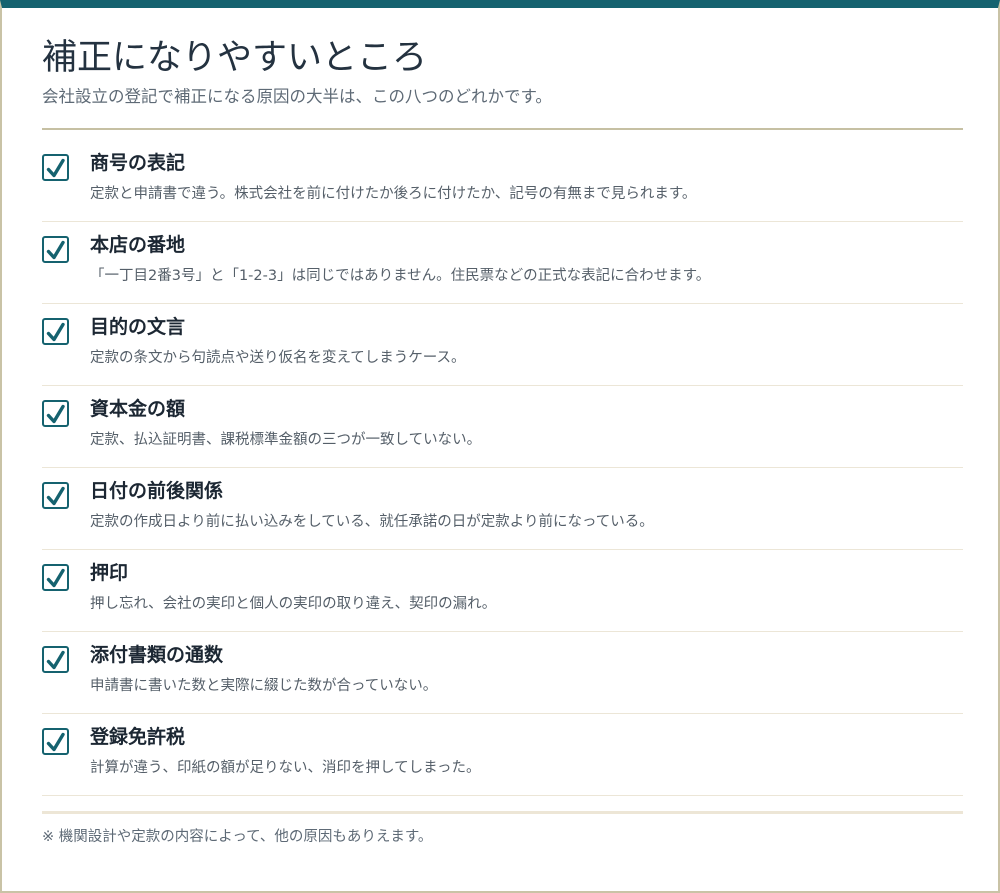 The image size is (1000, 893). I want to click on checklist-item-description: 定款の作成日より前に払い込みをしている、就任承諾の日が定款より前になっている。, so click(372, 522).